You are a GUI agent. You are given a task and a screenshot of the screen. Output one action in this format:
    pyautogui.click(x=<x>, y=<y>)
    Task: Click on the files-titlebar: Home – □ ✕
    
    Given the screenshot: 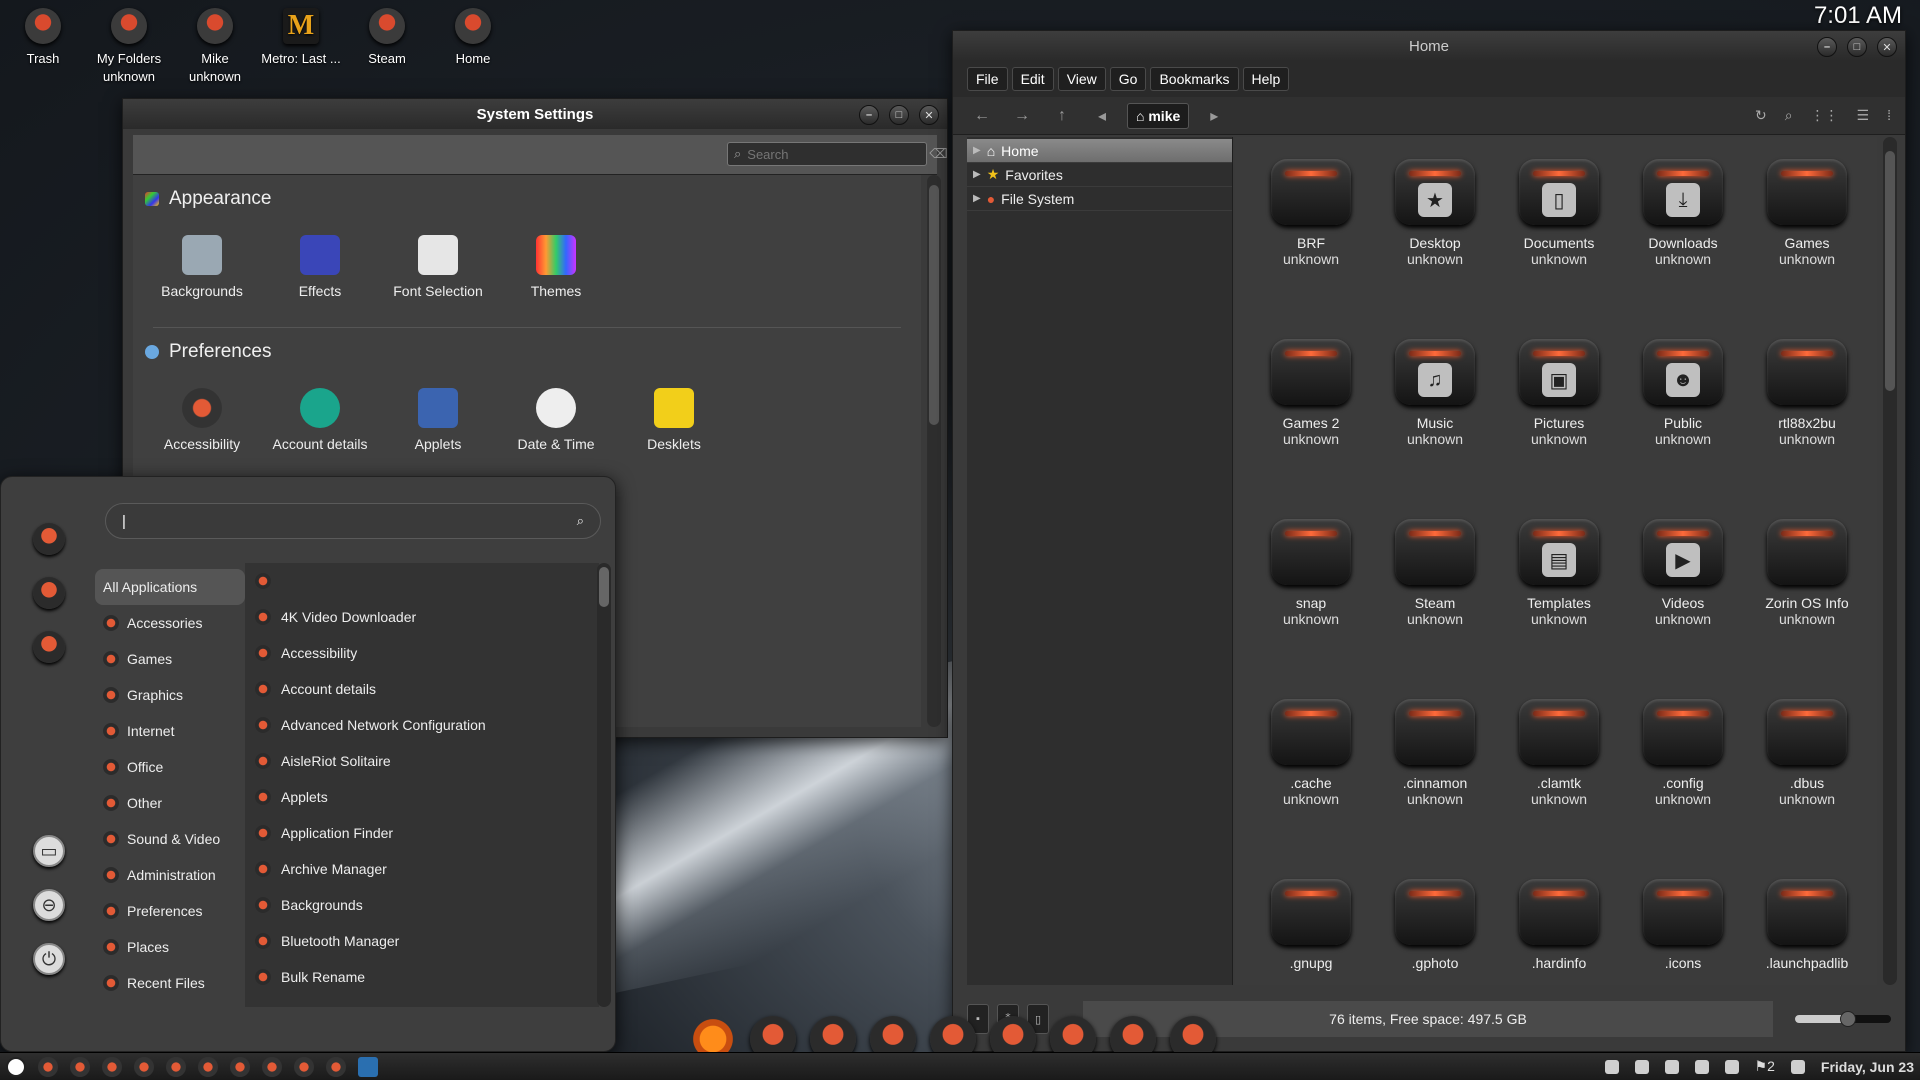 What is the action you would take?
    pyautogui.click(x=1429, y=46)
    